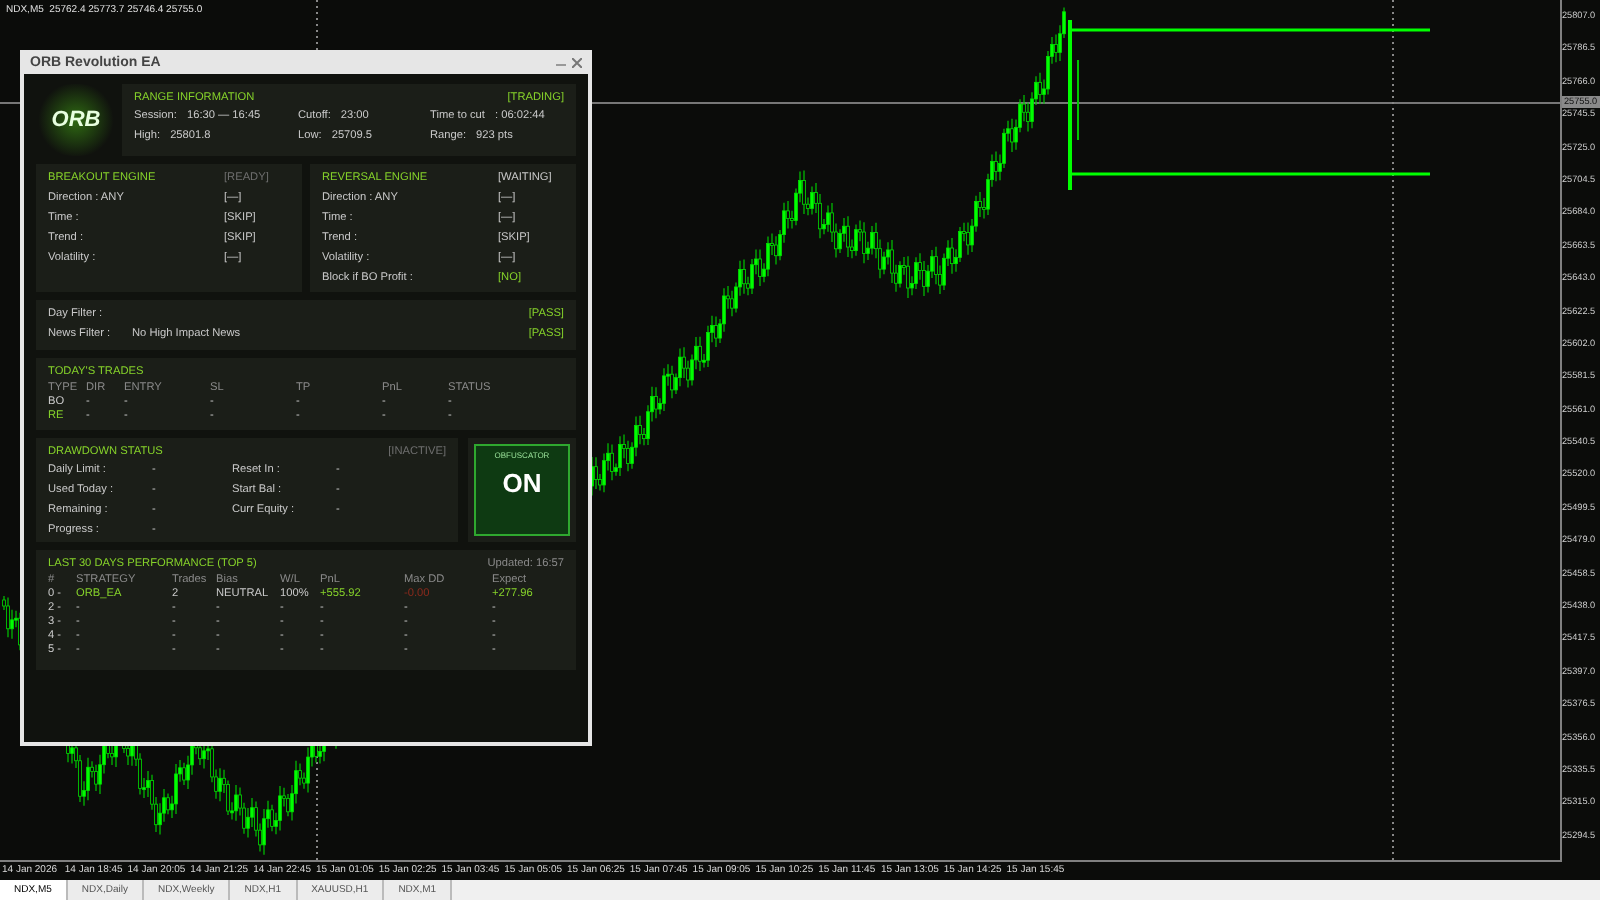 Image resolution: width=1600 pixels, height=900 pixels. I want to click on orb-logo: ORB, so click(76, 120).